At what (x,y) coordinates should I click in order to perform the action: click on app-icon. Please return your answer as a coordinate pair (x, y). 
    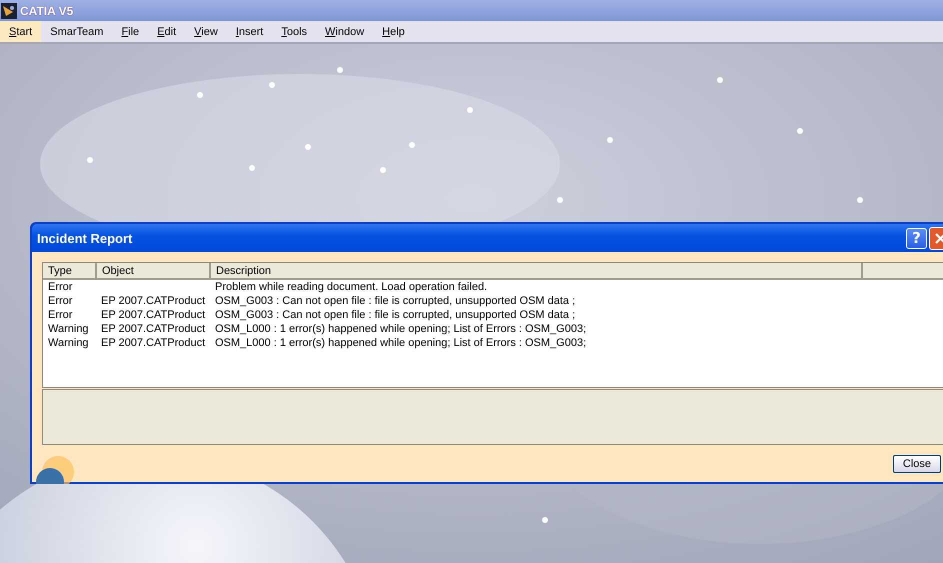
    Looking at the image, I should click on (9, 10).